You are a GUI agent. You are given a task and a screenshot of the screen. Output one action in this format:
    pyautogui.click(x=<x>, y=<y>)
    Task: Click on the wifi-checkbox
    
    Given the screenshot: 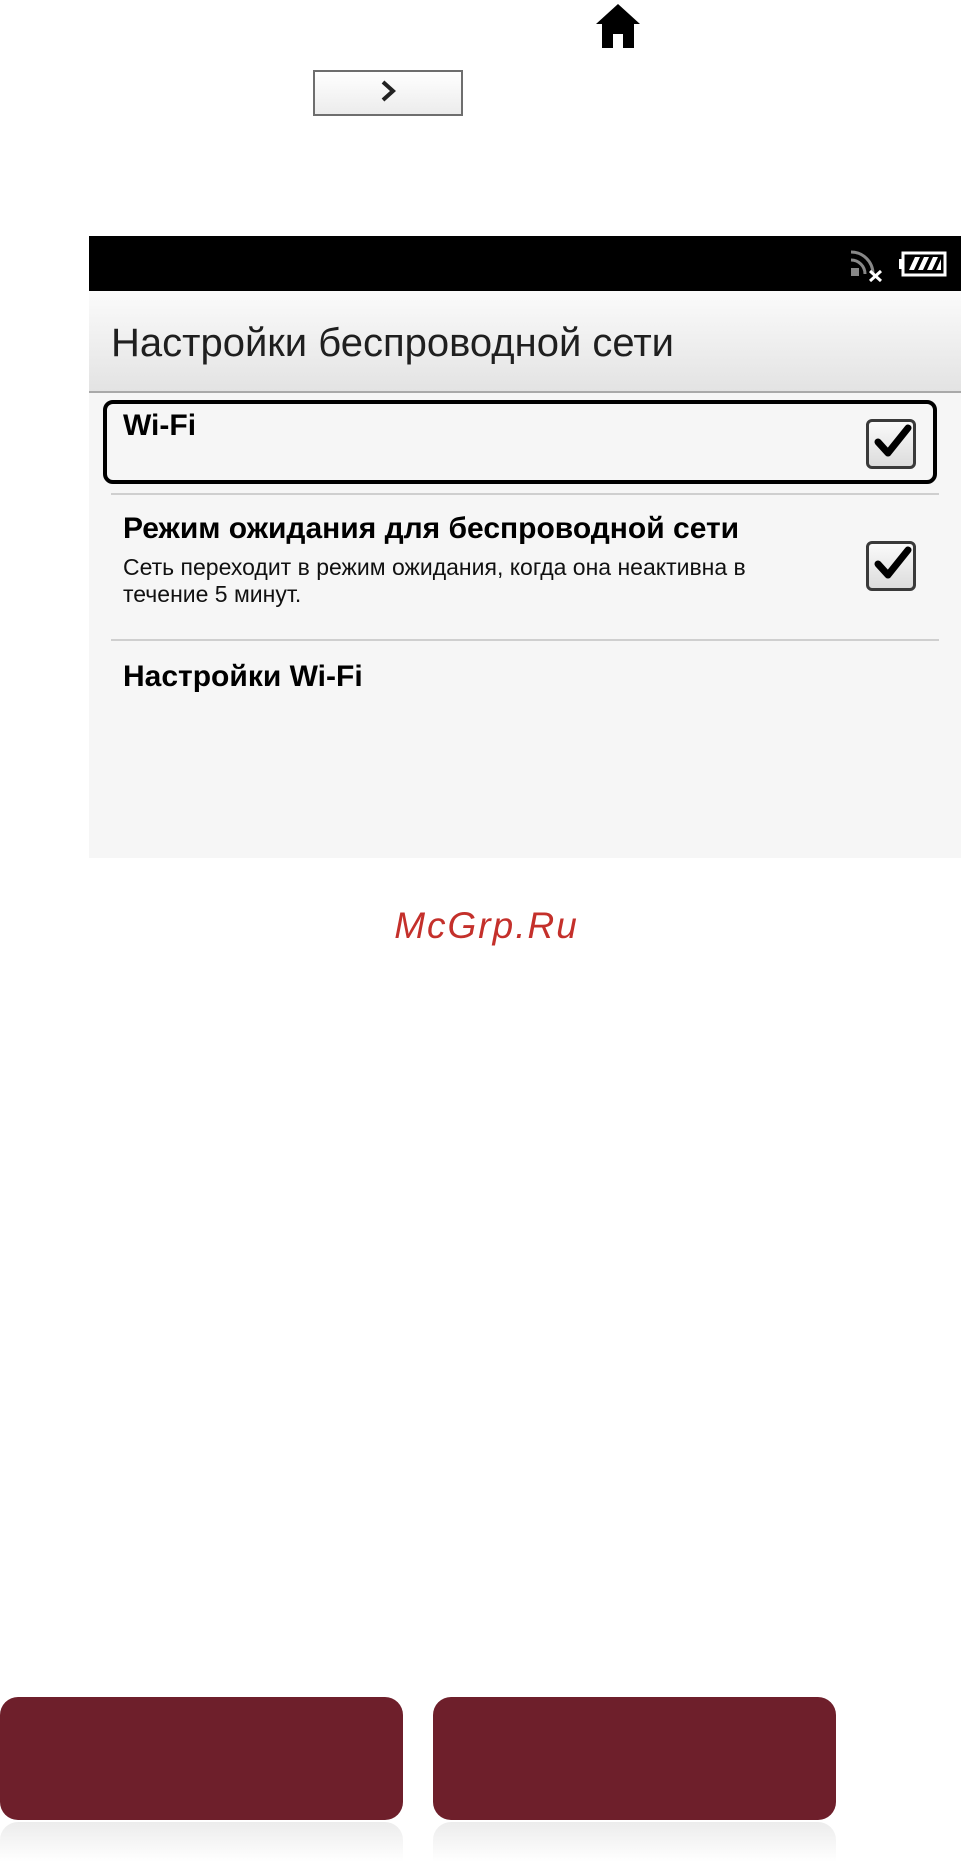 What is the action you would take?
    pyautogui.click(x=891, y=444)
    